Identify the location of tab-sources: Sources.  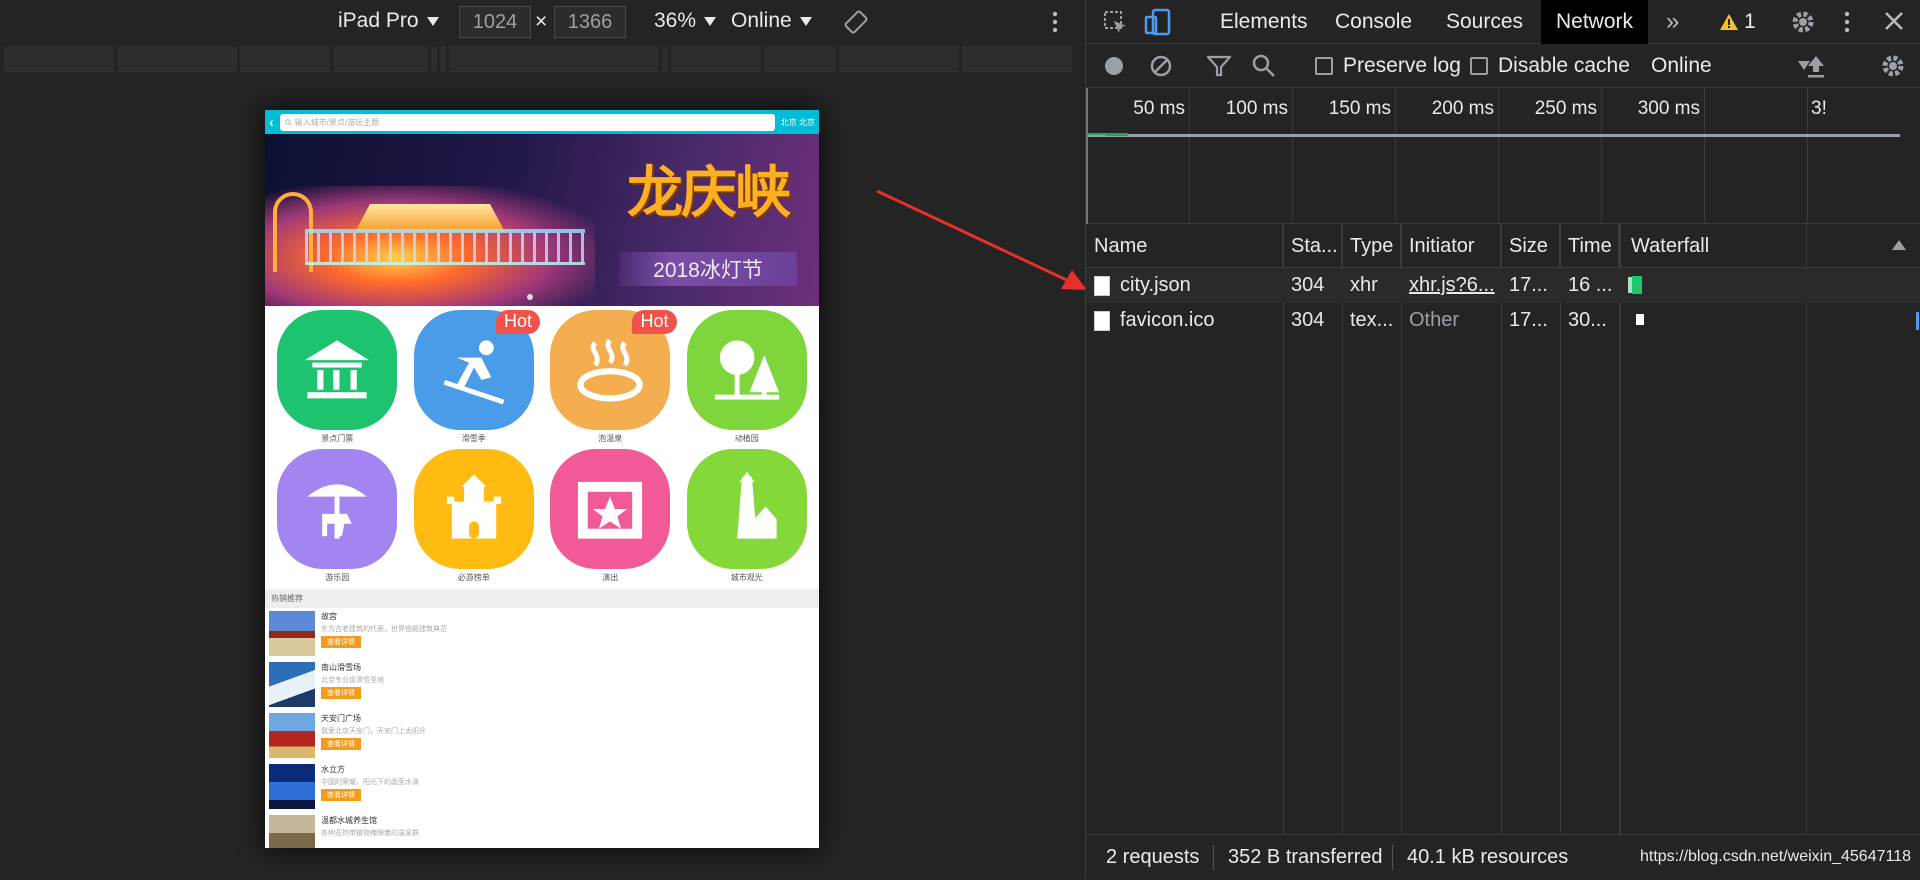
(1484, 22).